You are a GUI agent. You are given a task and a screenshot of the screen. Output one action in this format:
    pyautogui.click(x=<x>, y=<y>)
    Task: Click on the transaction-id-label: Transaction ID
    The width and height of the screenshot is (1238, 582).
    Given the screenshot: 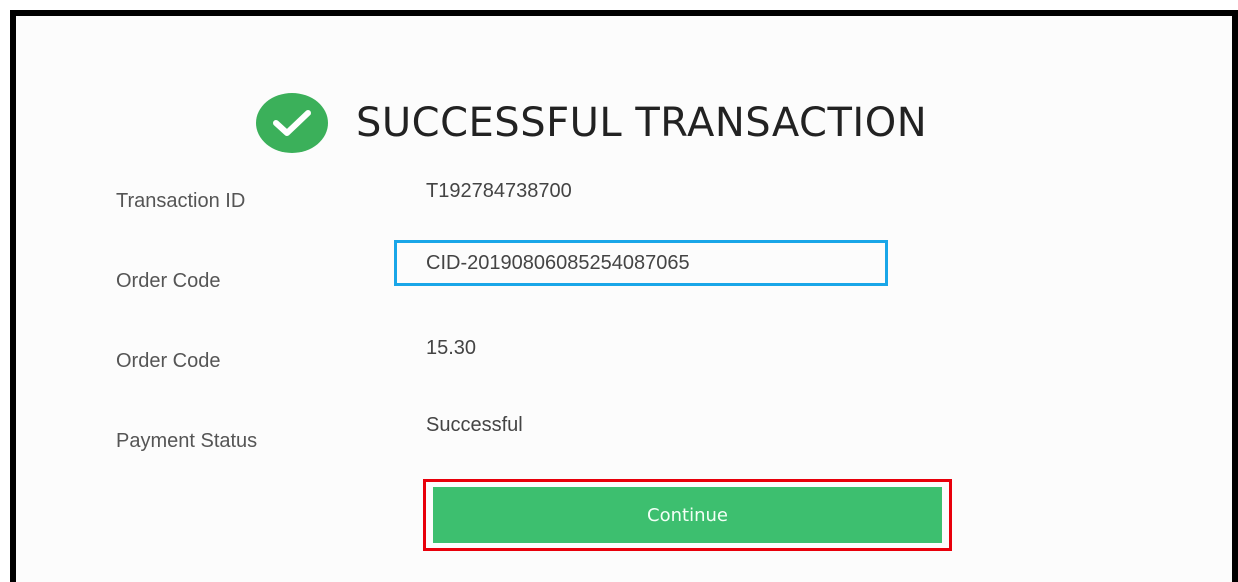 What is the action you would take?
    pyautogui.click(x=181, y=201)
    